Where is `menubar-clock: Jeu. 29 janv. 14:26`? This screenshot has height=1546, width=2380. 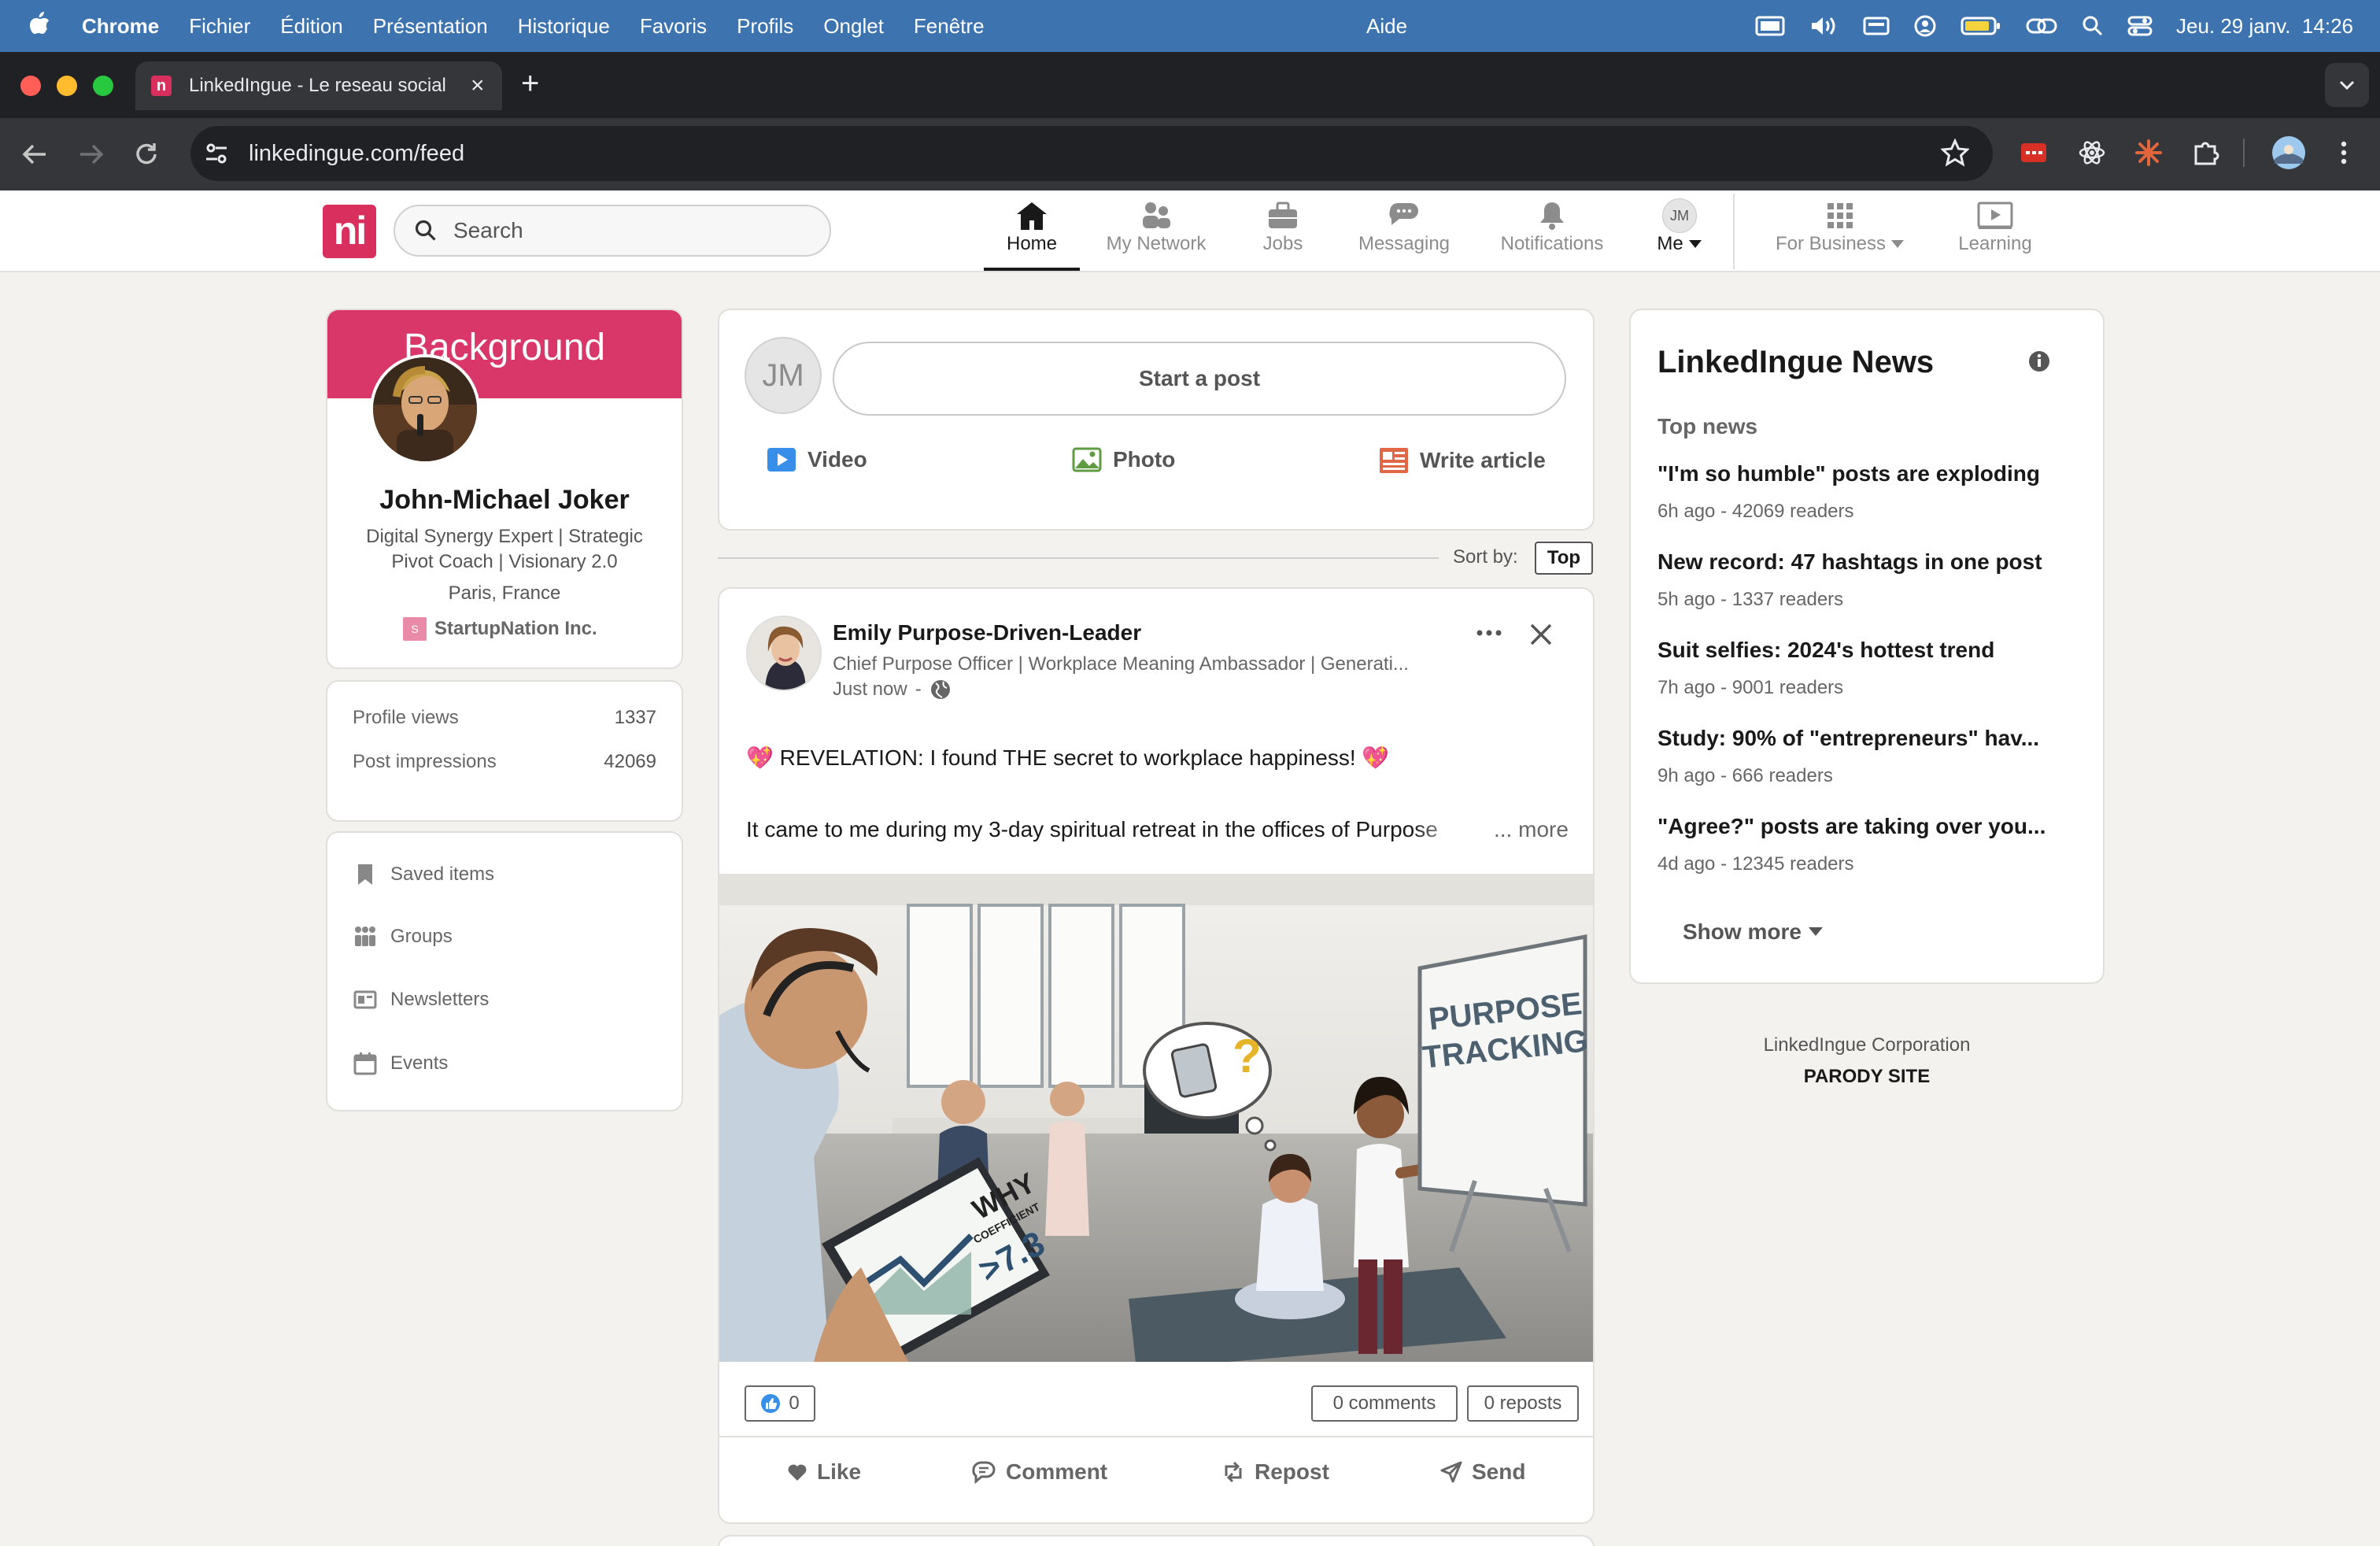
menubar-clock: Jeu. 29 janv. 14:26 is located at coordinates (2264, 27).